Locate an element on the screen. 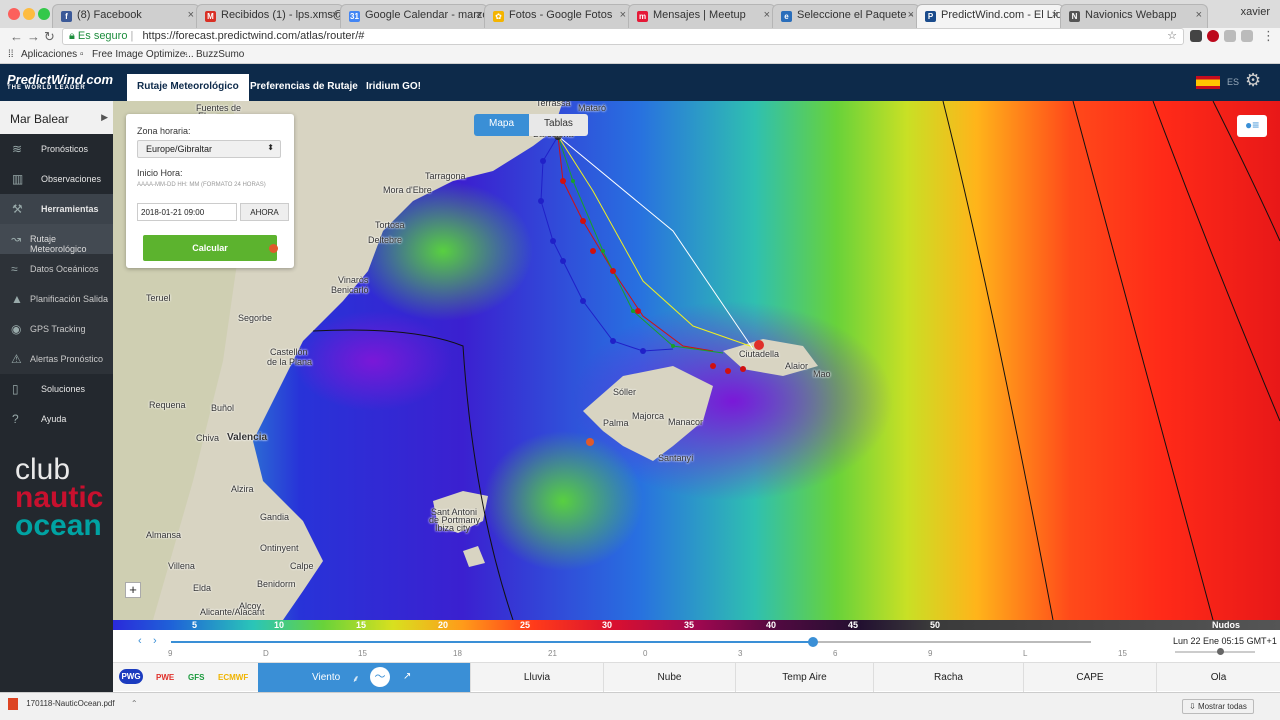  map-place-label: Vinaròs is located at coordinates (353, 280).